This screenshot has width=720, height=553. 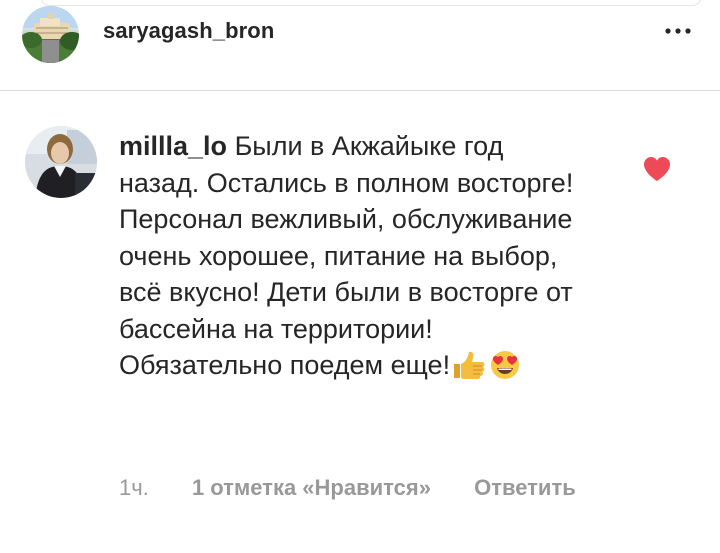 I want to click on more-horizontal-icon, so click(x=678, y=31).